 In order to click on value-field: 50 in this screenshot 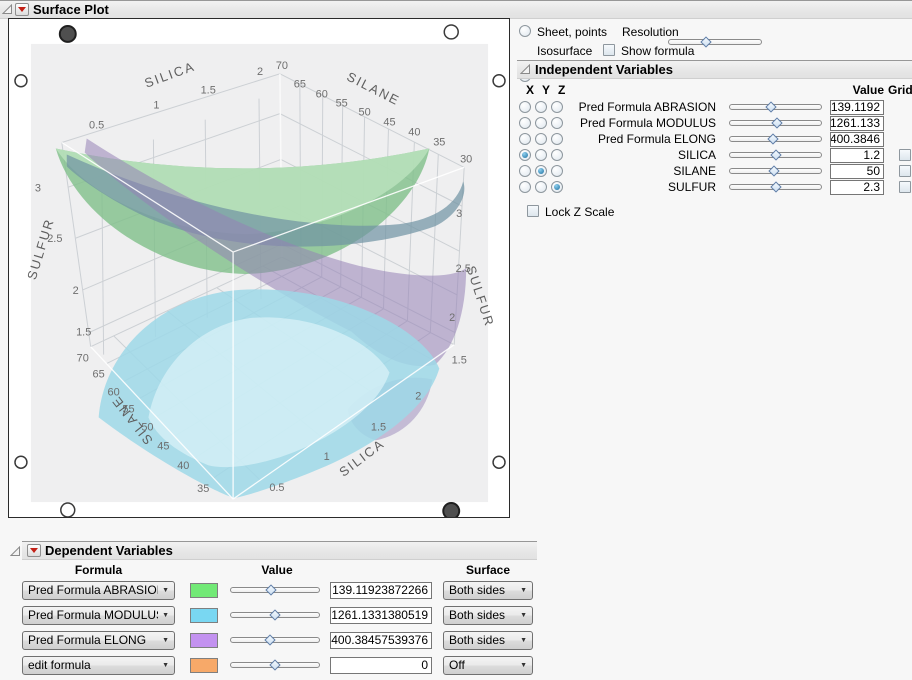, I will do `click(857, 171)`.